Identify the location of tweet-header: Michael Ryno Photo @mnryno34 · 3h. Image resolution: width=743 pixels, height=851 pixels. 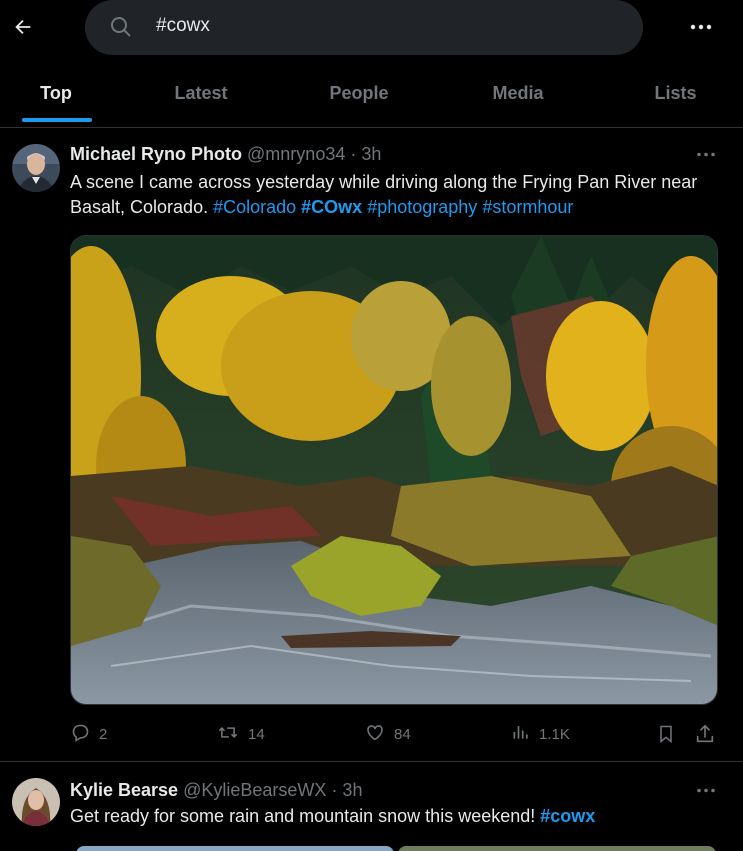
(225, 154).